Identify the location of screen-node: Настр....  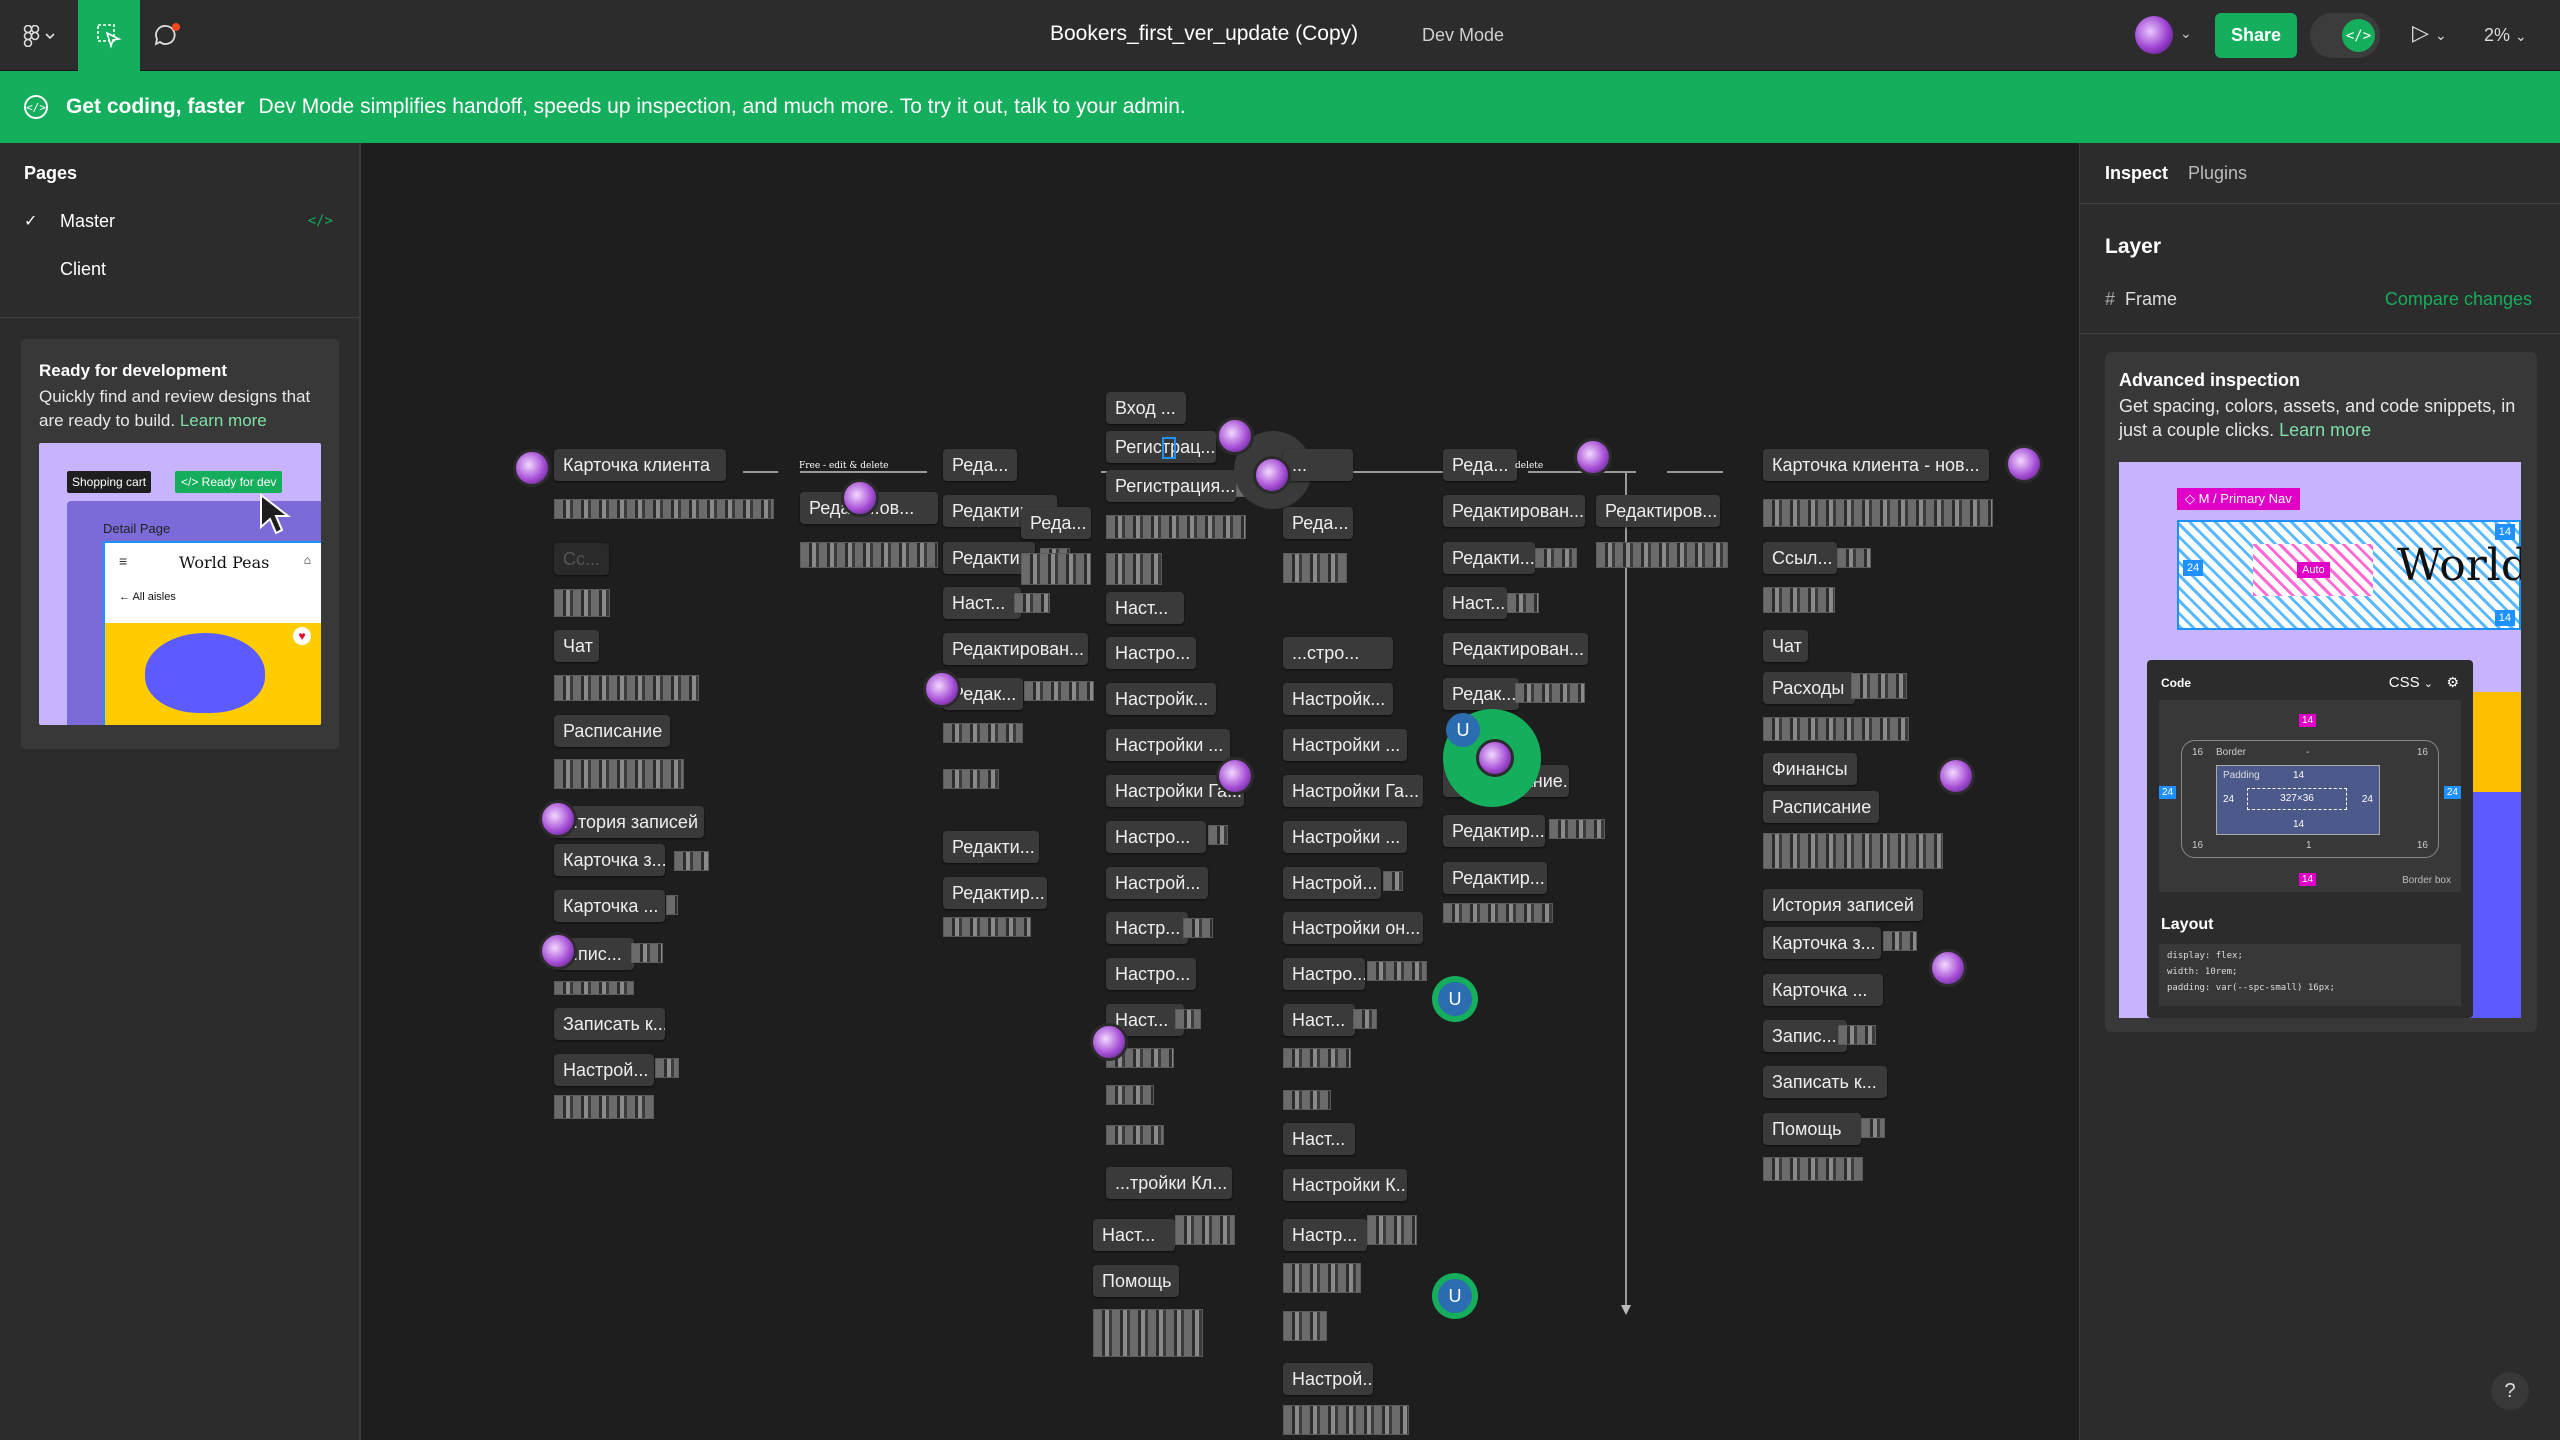
(1147, 928).